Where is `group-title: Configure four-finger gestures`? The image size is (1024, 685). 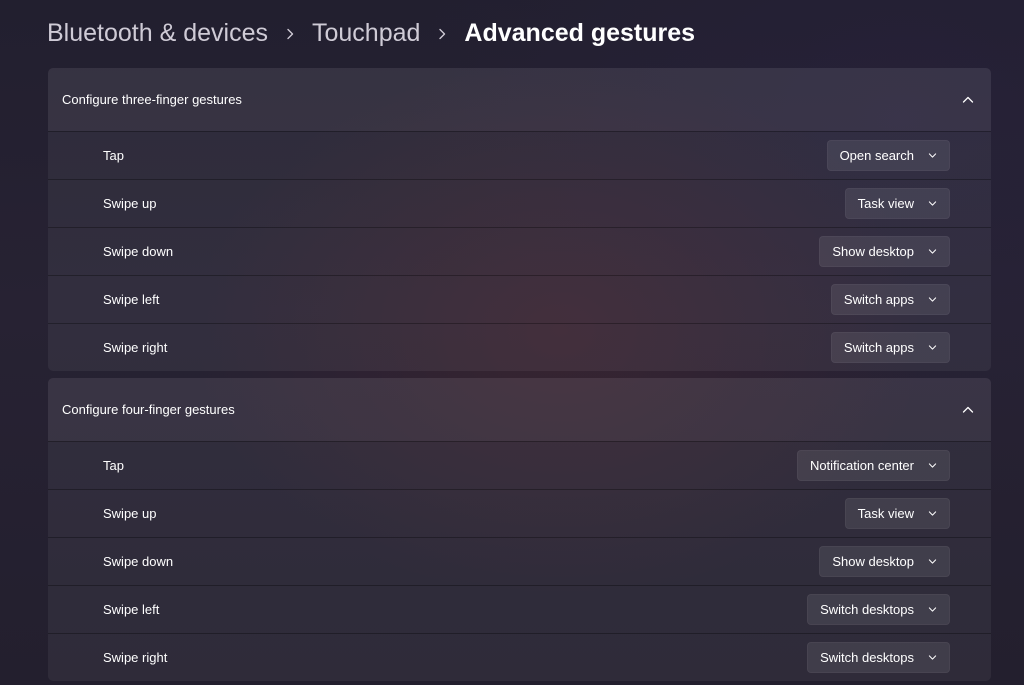
group-title: Configure four-finger gestures is located at coordinates (148, 409).